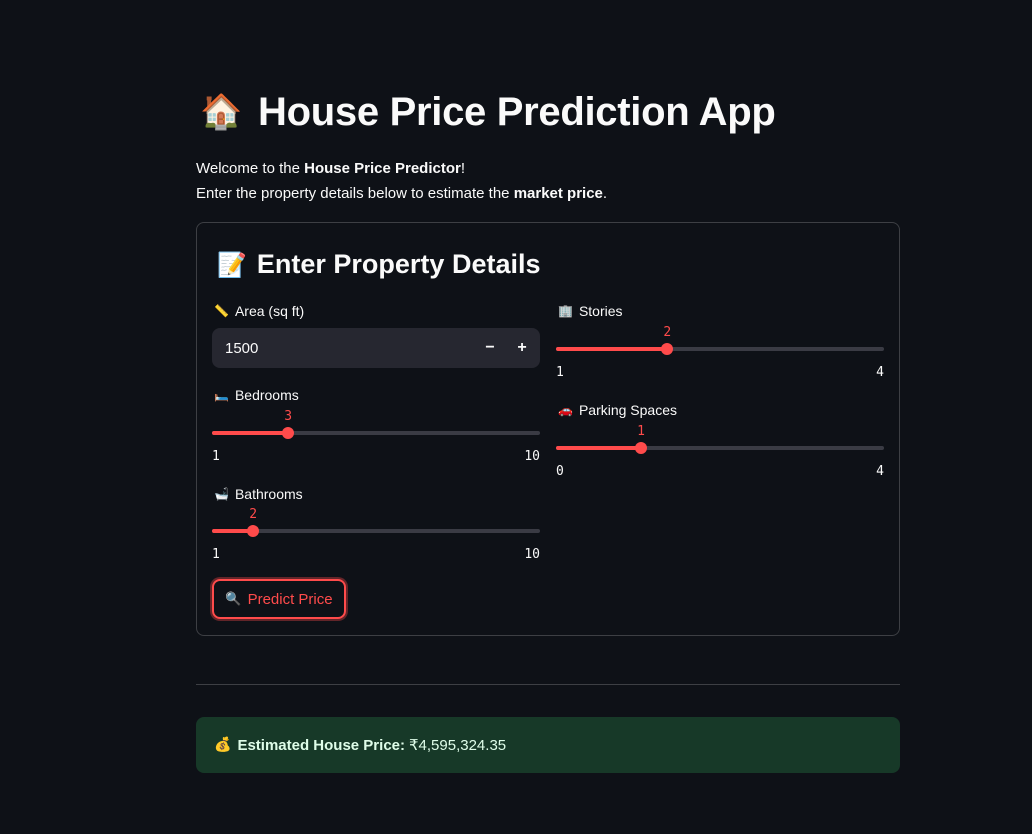 This screenshot has width=1032, height=834. I want to click on area-decrement-button: −, so click(490, 348).